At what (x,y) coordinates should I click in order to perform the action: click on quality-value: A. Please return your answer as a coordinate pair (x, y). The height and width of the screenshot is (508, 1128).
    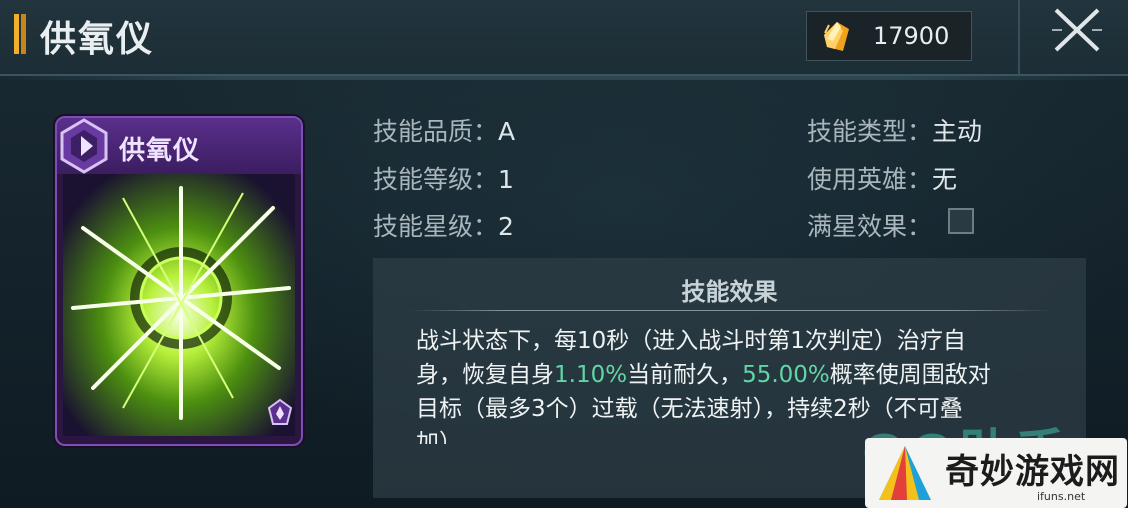
    Looking at the image, I should click on (507, 131).